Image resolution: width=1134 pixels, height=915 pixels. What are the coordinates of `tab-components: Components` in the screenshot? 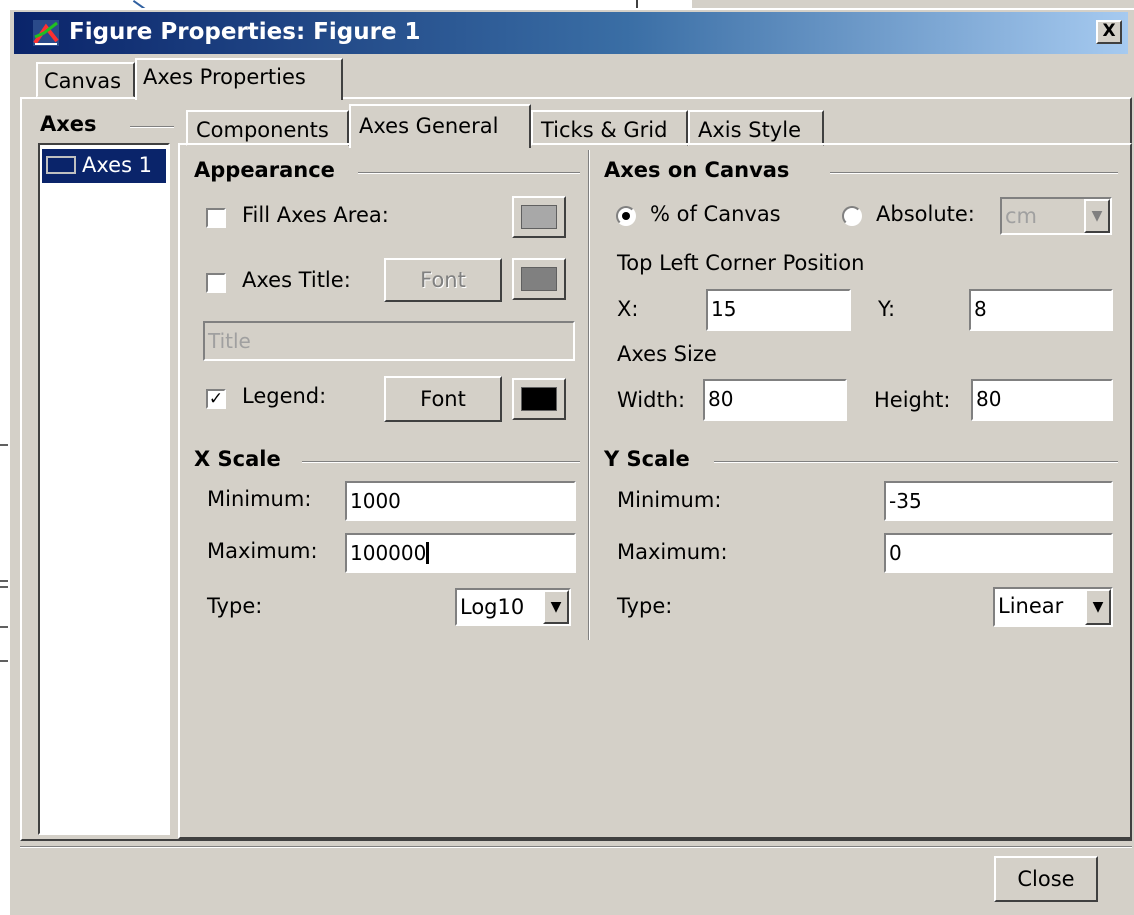 It's located at (267, 128).